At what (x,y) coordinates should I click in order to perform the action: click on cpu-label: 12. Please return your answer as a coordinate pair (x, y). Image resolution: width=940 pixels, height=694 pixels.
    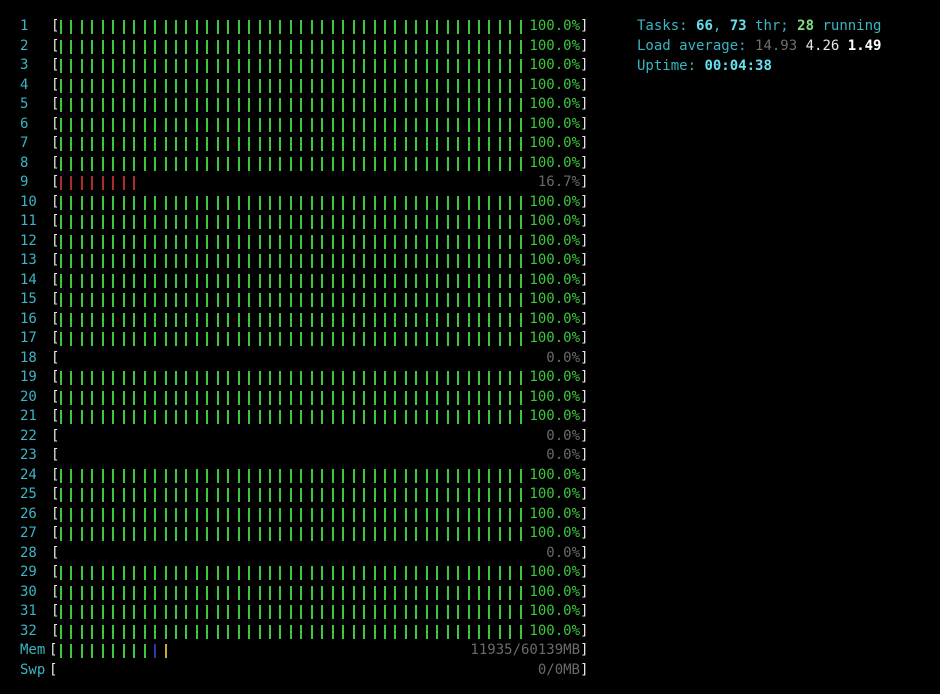
    Looking at the image, I should click on (28, 240).